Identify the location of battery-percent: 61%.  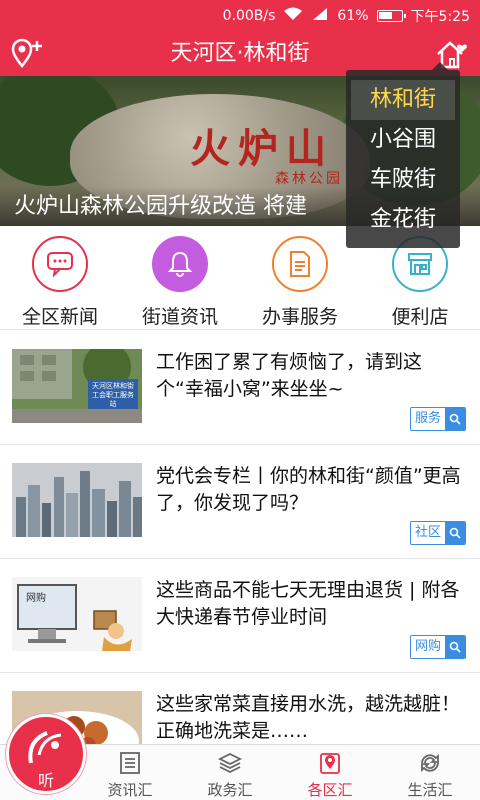
(353, 16).